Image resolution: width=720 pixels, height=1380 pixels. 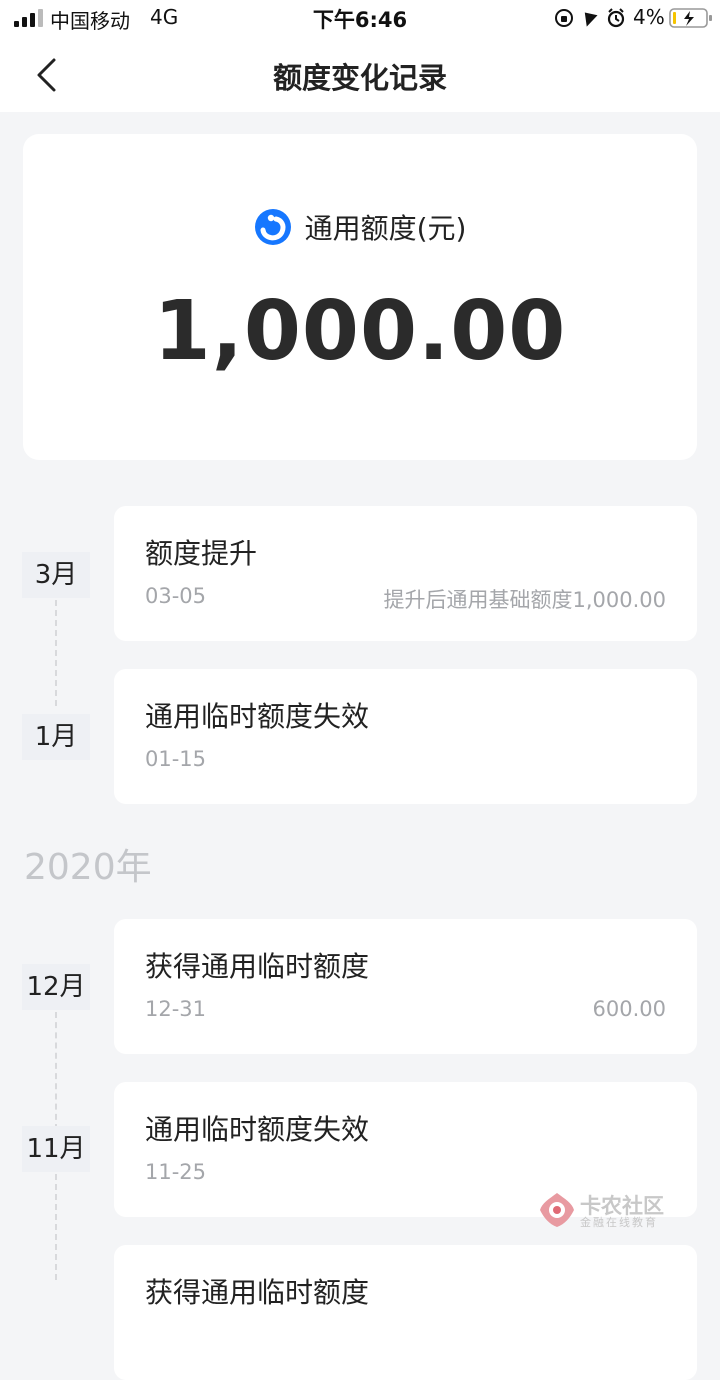 I want to click on watermark: 卡农社区 金融在线教育, so click(x=601, y=1210).